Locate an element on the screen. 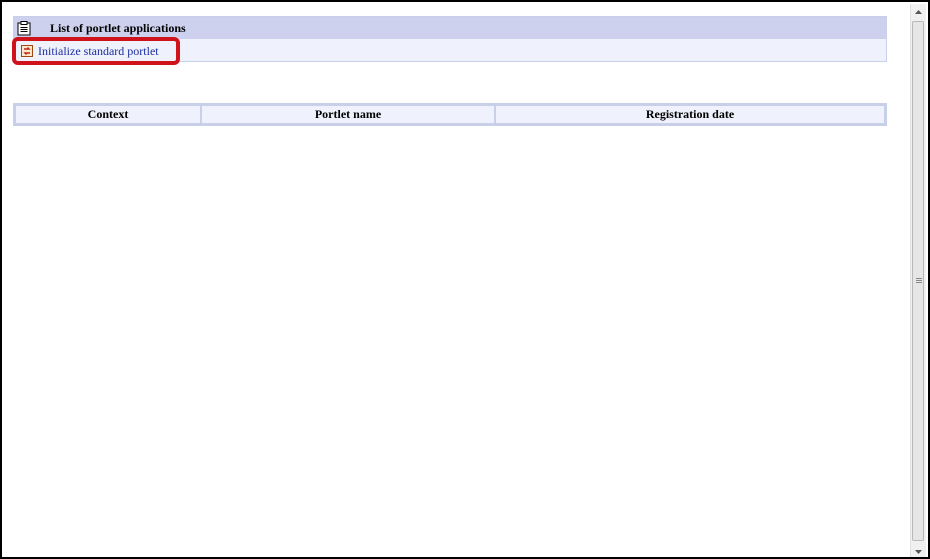  initialize-standard-portlet-link: Initialize standard portlet is located at coordinates (90, 51).